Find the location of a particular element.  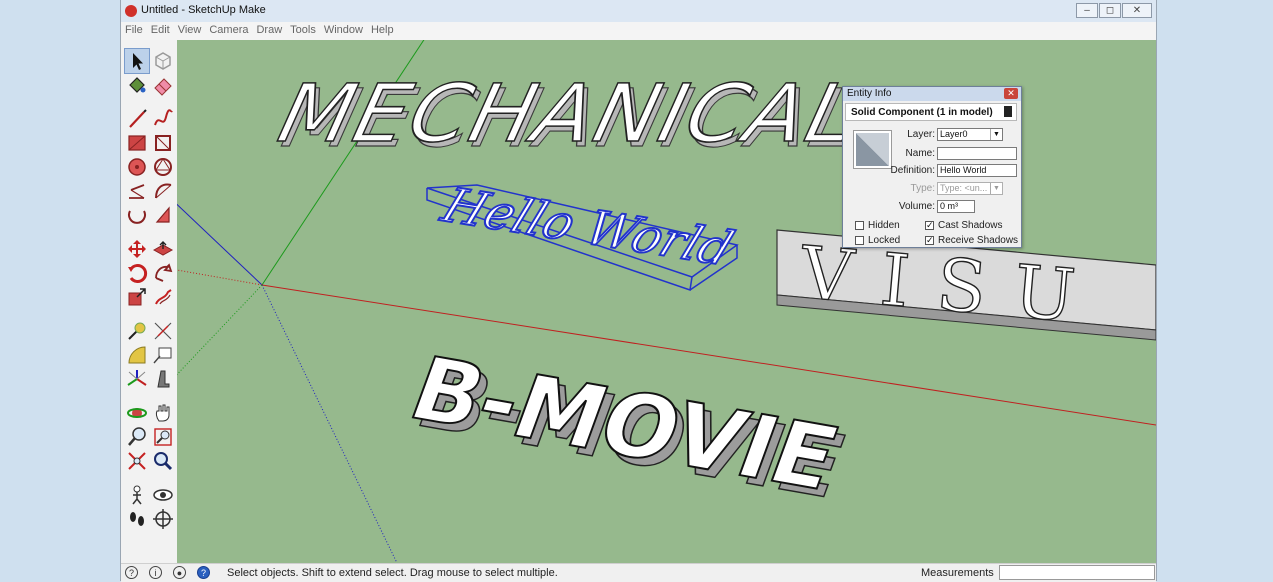

arc-tool-icon is located at coordinates (137, 191).